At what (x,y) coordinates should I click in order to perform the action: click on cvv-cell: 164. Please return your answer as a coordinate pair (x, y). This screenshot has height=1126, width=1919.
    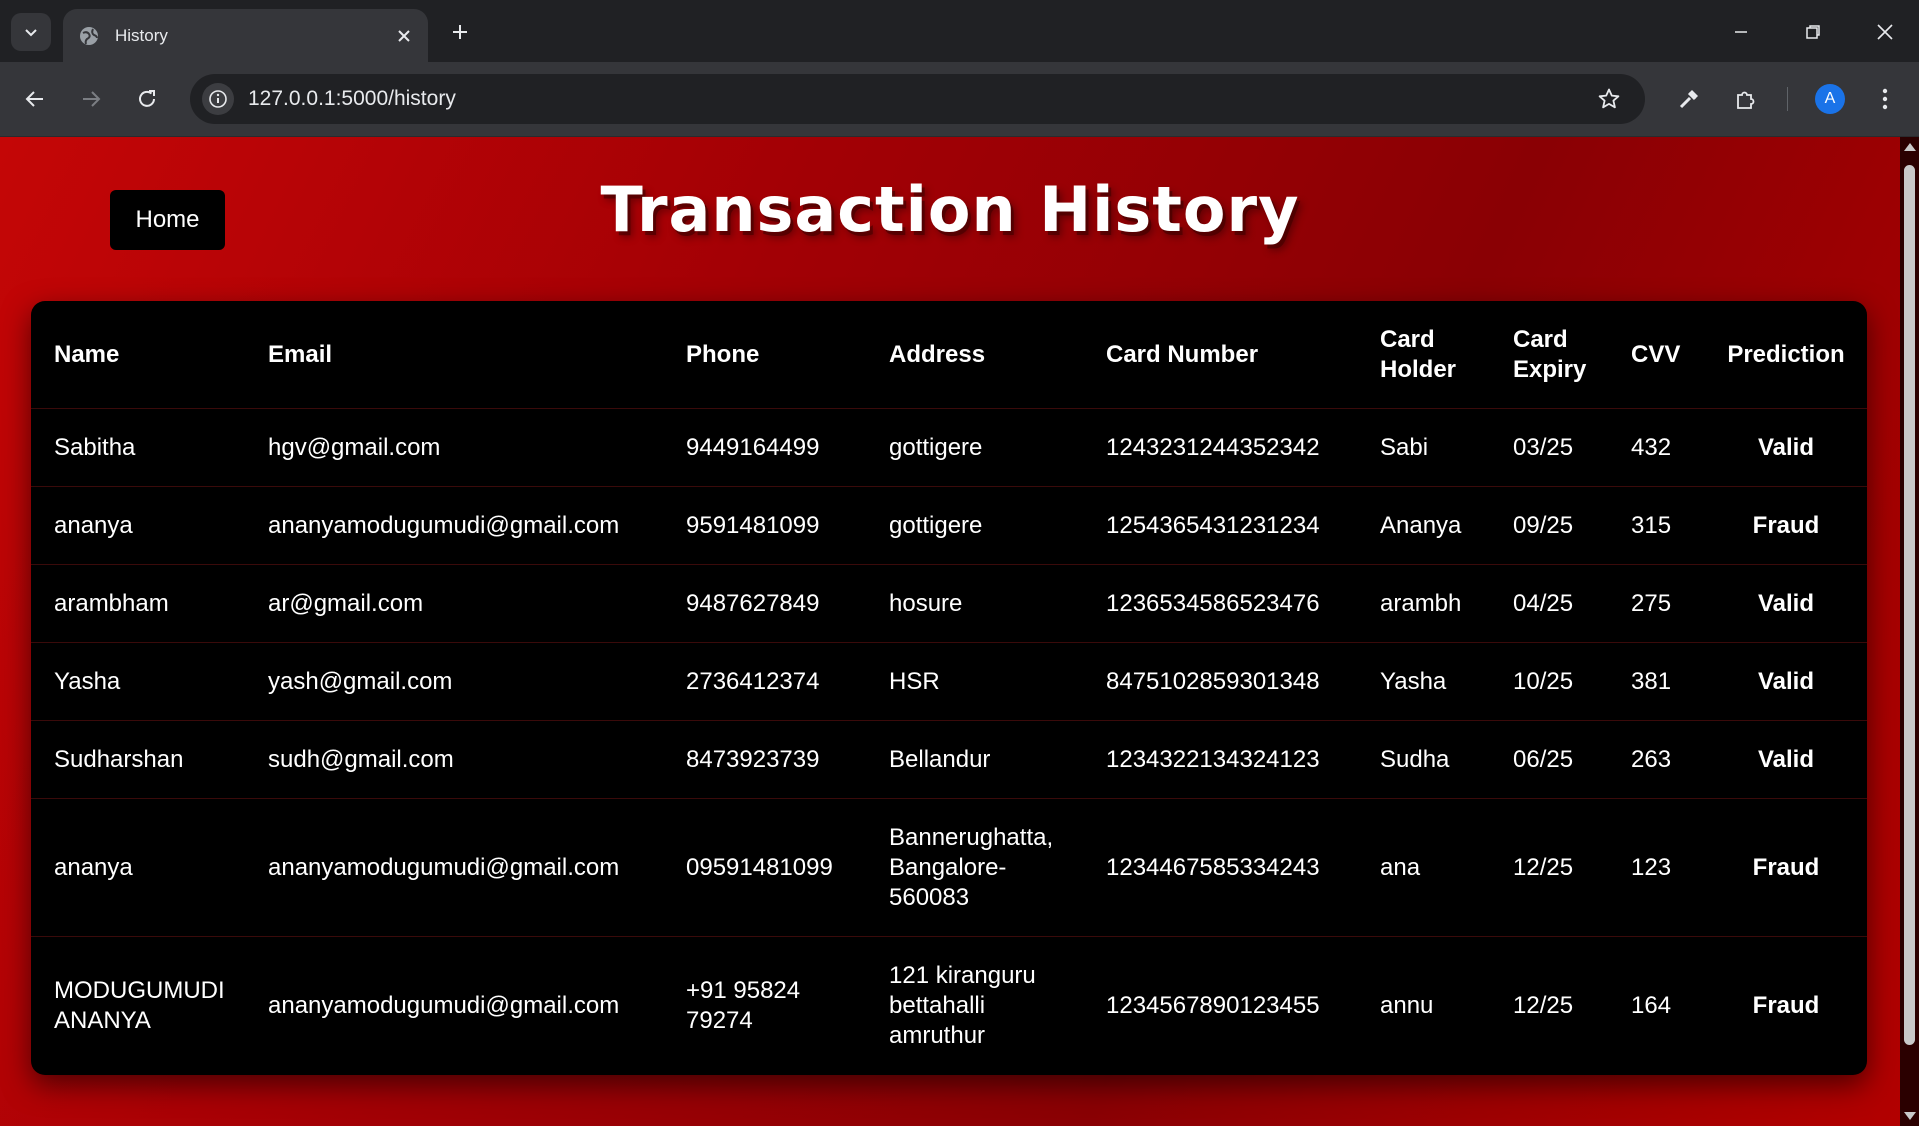
    Looking at the image, I should click on (1651, 1005).